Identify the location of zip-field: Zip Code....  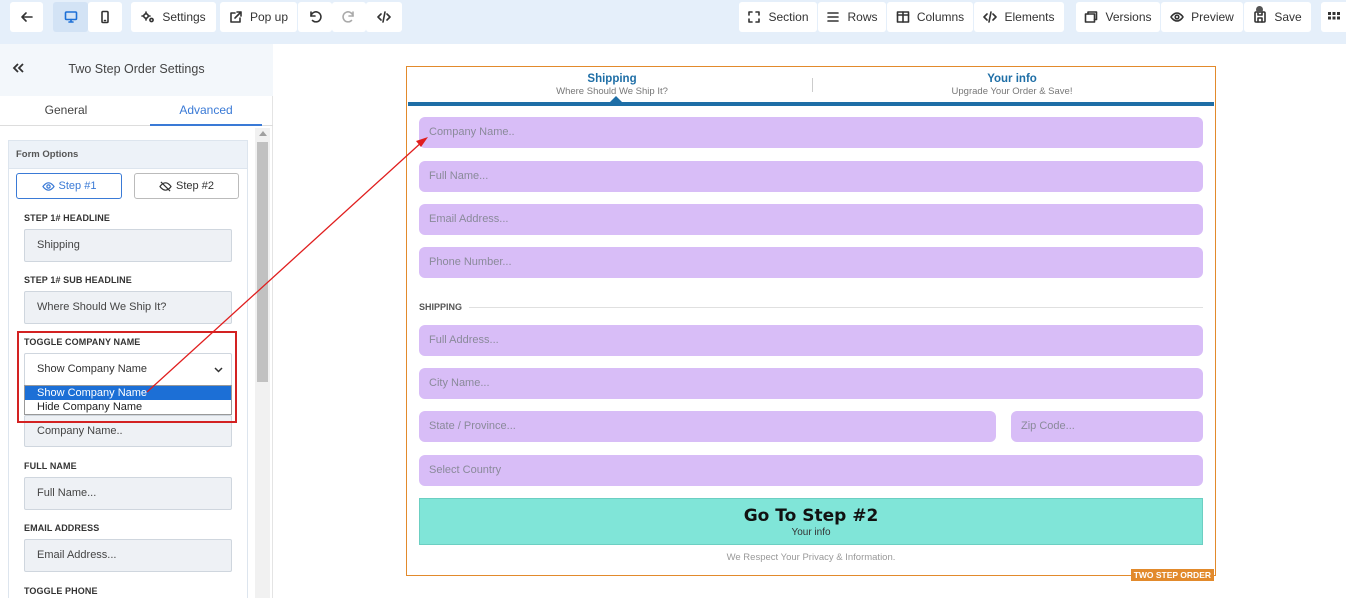
(1107, 426).